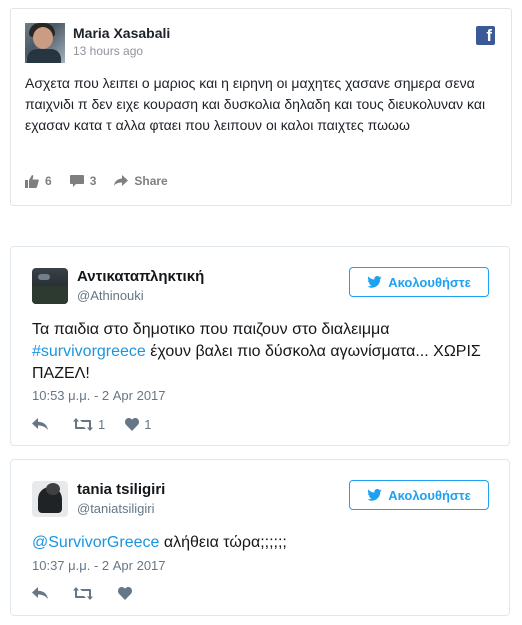  Describe the element at coordinates (48, 181) in the screenshot. I see `like-count: 6` at that location.